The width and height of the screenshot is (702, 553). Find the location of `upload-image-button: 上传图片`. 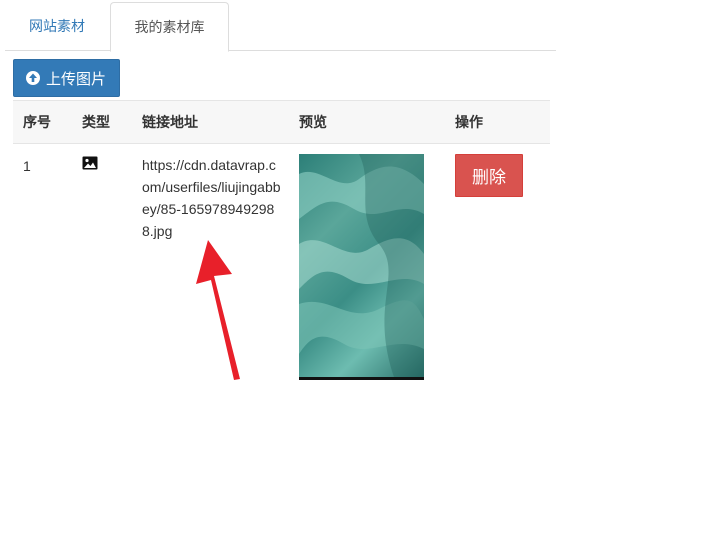

upload-image-button: 上传图片 is located at coordinates (66, 78).